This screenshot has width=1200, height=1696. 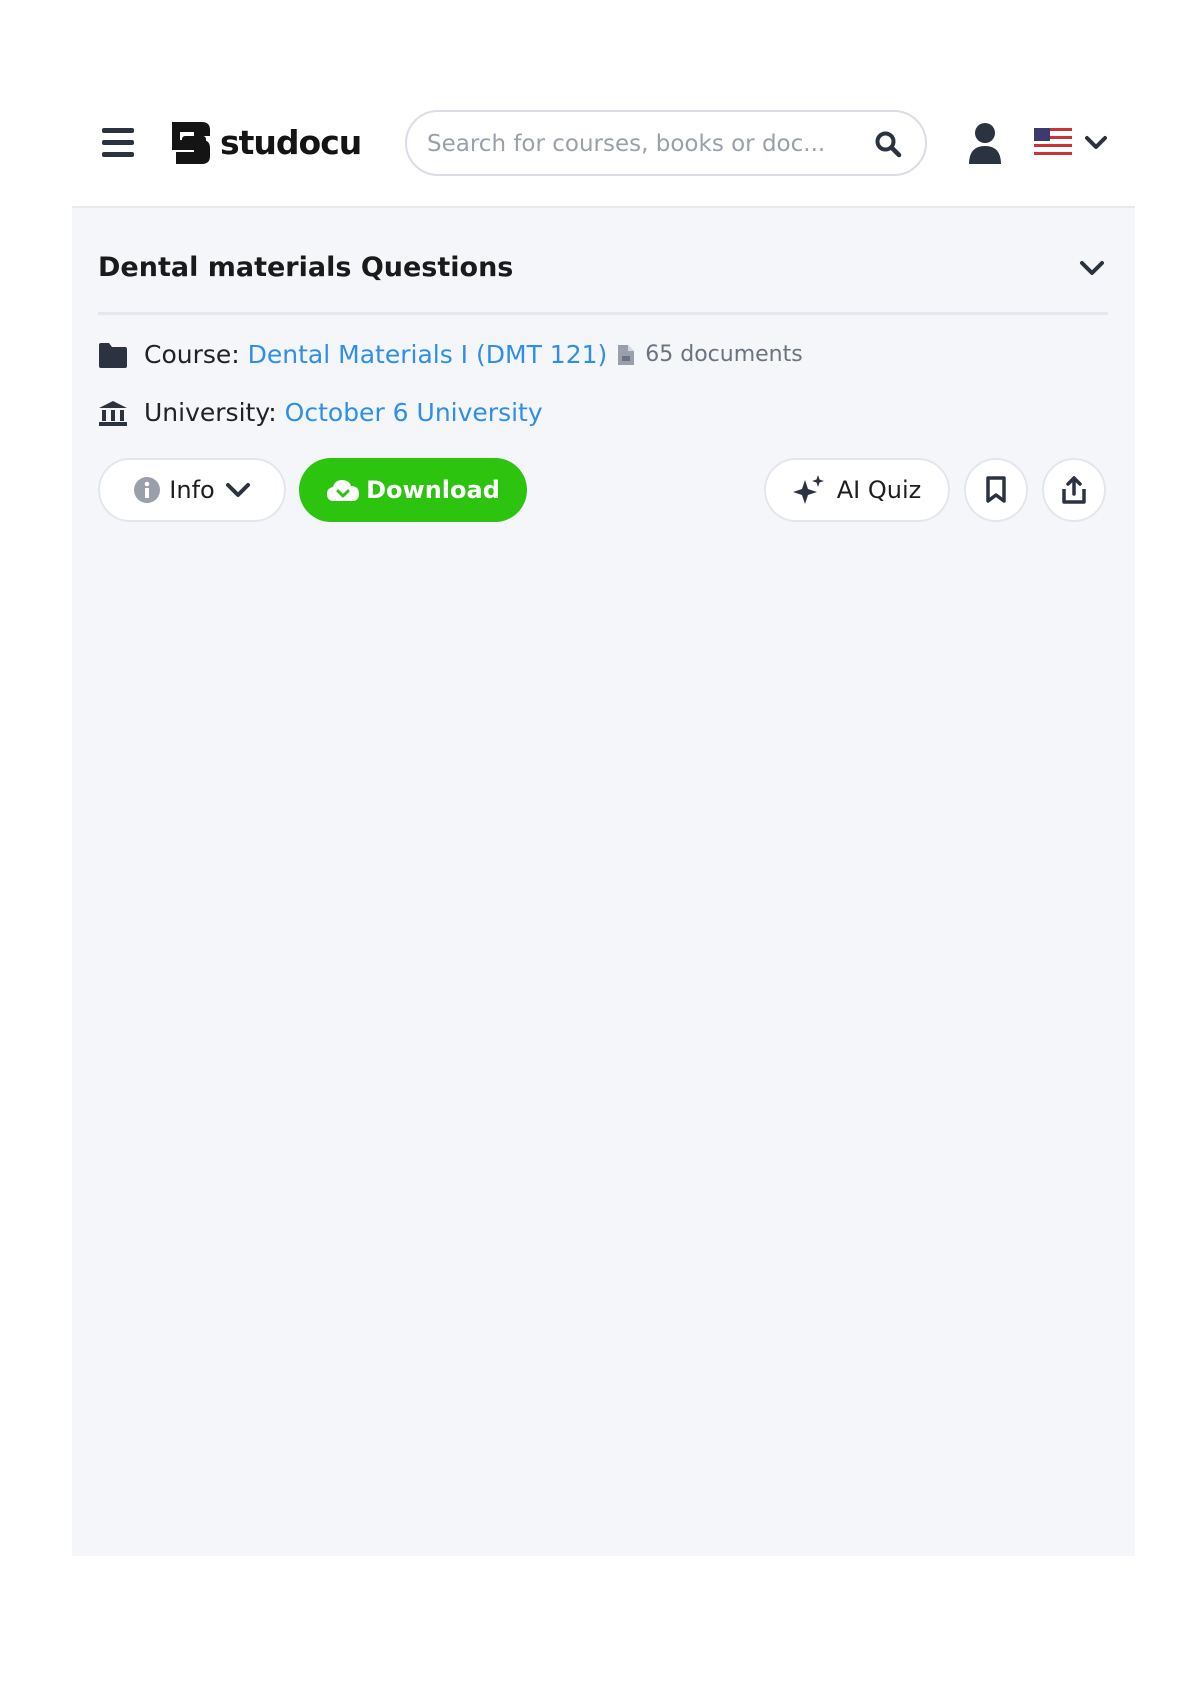 What do you see at coordinates (306, 267) in the screenshot?
I see `document-title: Dental materials Questions` at bounding box center [306, 267].